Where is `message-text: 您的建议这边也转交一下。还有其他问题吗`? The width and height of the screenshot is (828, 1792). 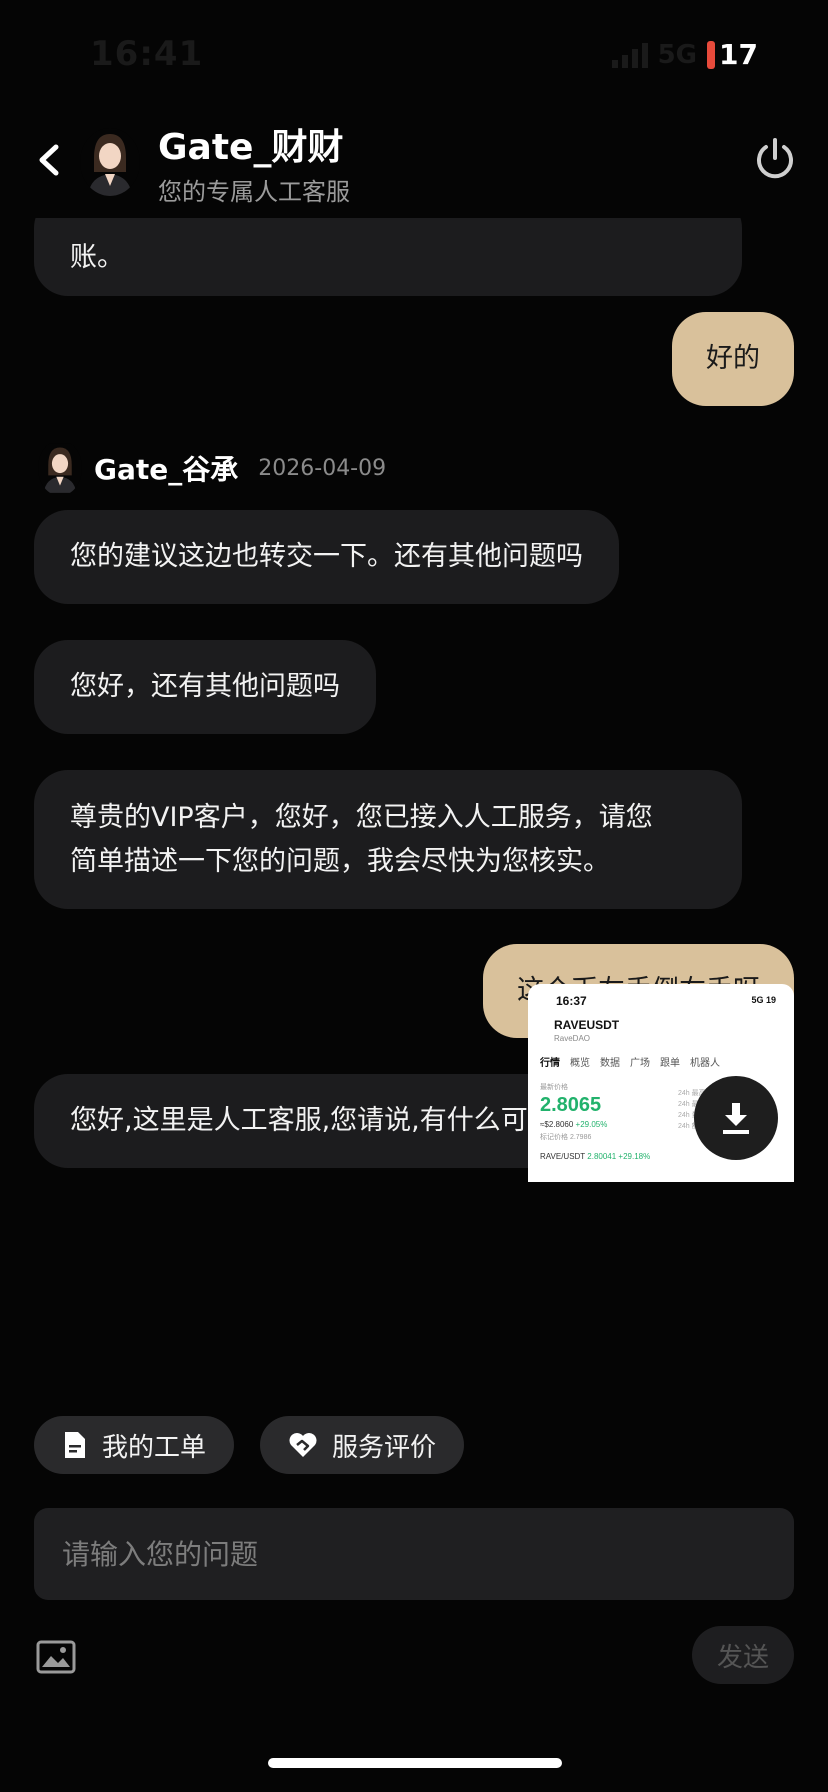
message-text: 您的建议这边也转交一下。还有其他问题吗 is located at coordinates (326, 556).